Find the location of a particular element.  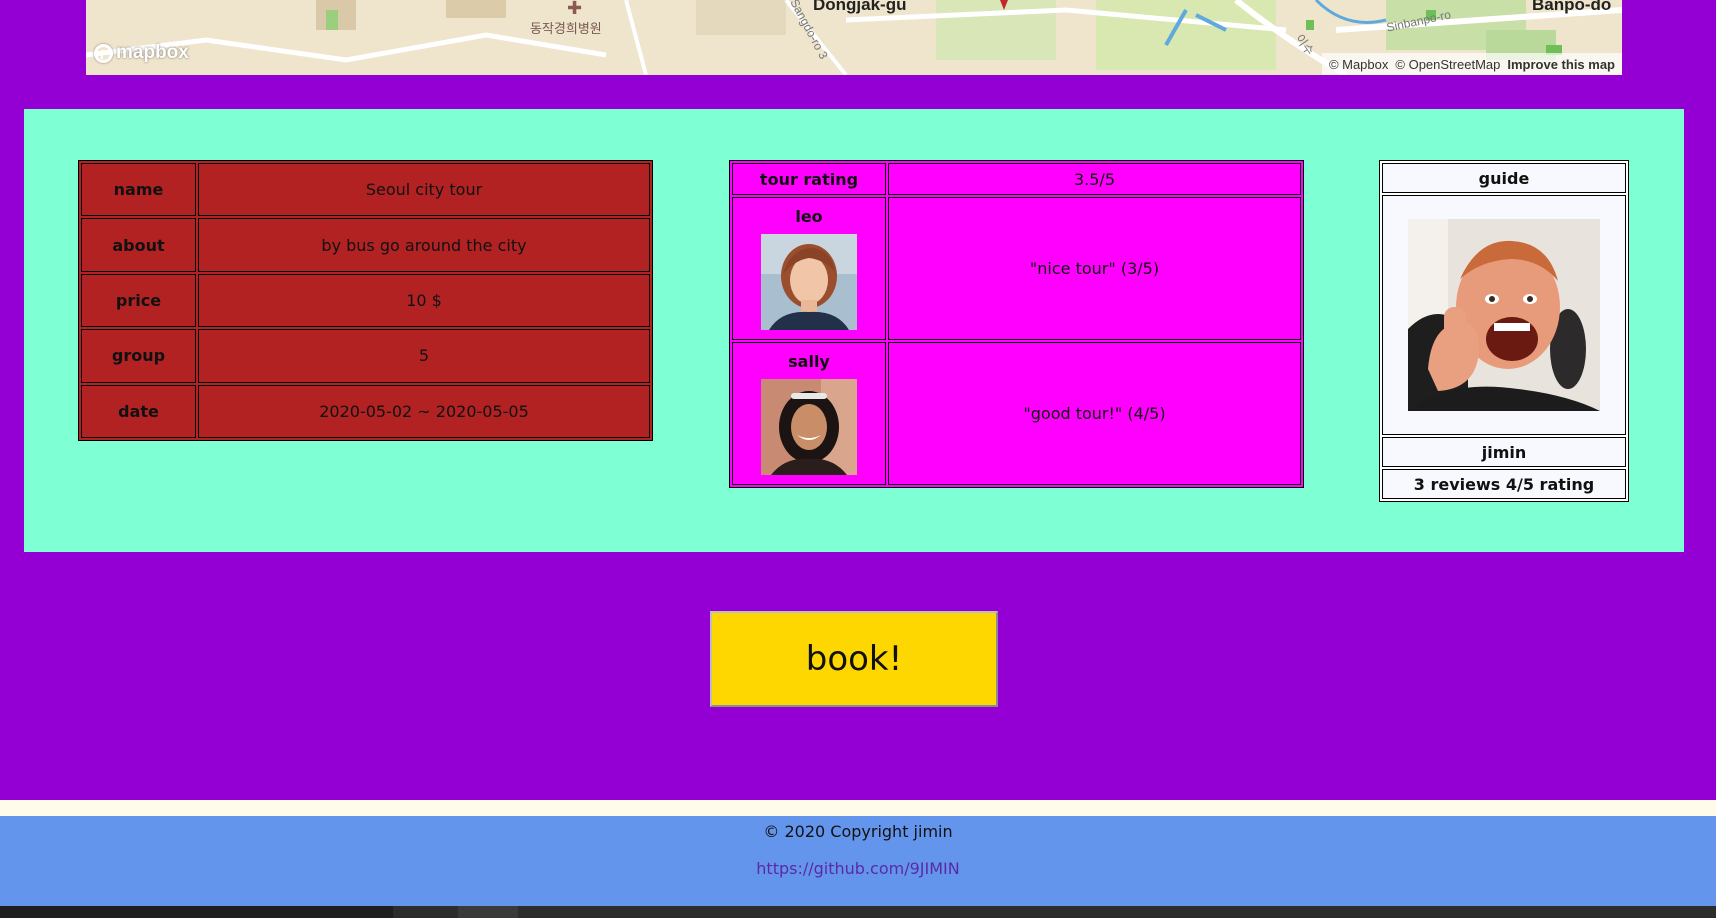

tour-row-price: price 10 $ is located at coordinates (365, 300).